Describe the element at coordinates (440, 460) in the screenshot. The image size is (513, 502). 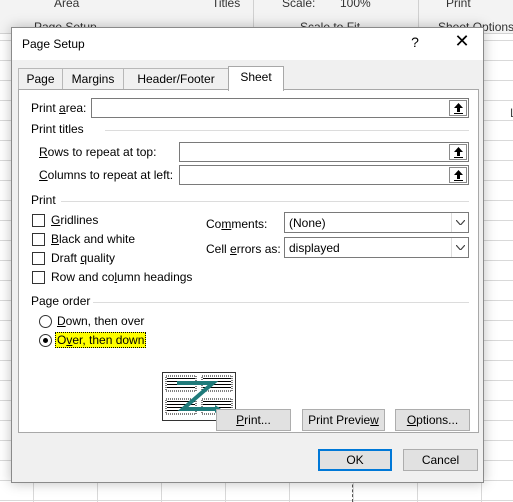
I see `cancel-button: Cancel` at that location.